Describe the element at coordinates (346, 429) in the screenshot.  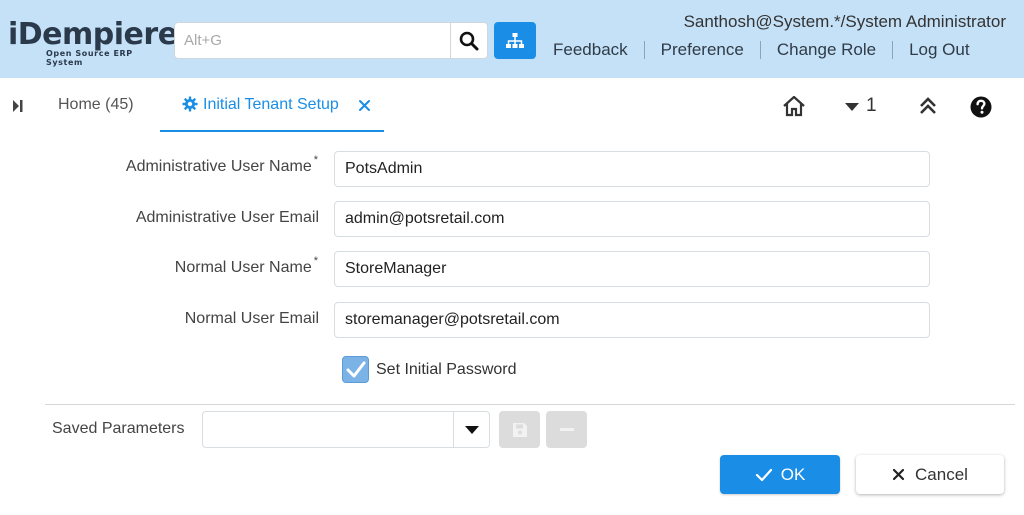
I see `saved-parameters-combobox` at that location.